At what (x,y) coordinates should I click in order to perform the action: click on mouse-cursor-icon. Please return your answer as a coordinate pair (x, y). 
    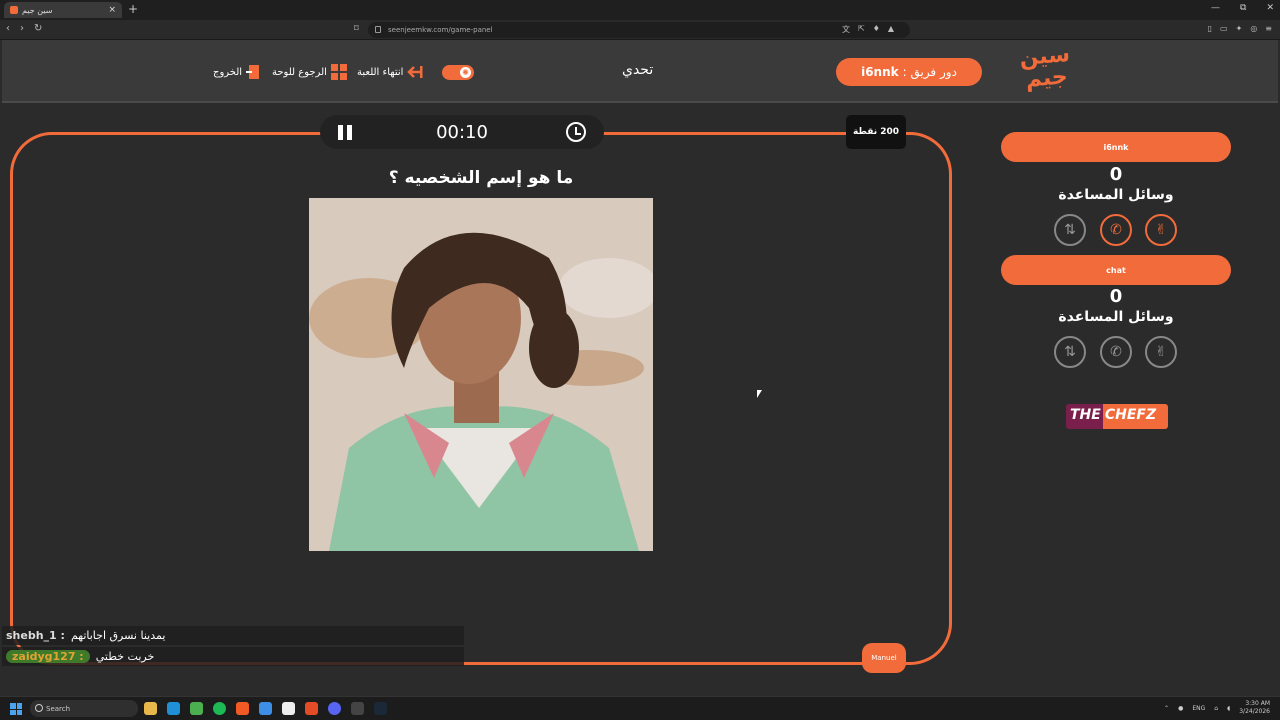
    Looking at the image, I should click on (759, 394).